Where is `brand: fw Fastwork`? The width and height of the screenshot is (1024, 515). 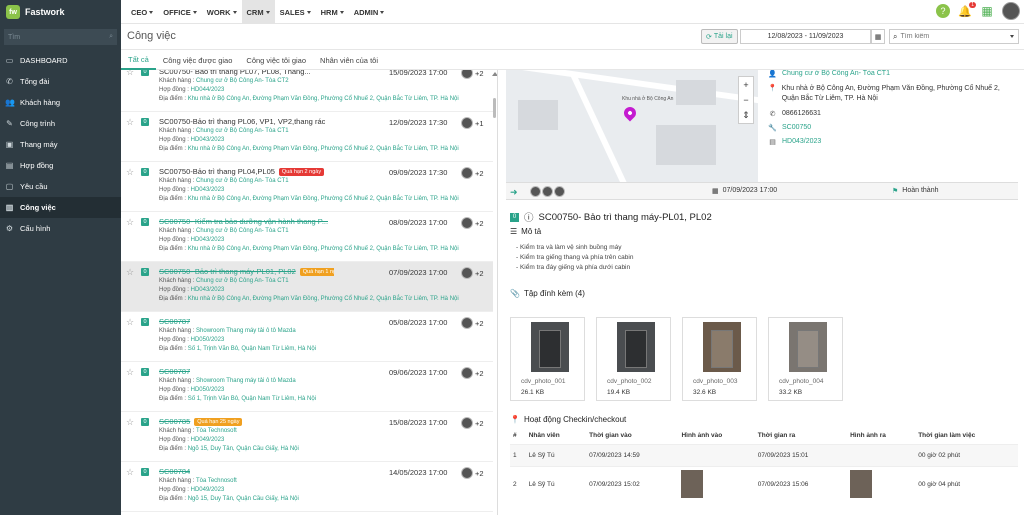 brand: fw Fastwork is located at coordinates (60, 12).